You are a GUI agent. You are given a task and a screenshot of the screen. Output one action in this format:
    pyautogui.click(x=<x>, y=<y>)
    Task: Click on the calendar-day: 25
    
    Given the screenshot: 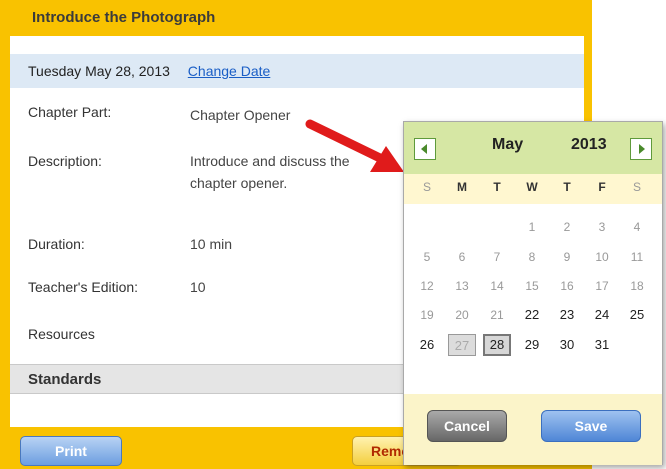 What is the action you would take?
    pyautogui.click(x=637, y=314)
    